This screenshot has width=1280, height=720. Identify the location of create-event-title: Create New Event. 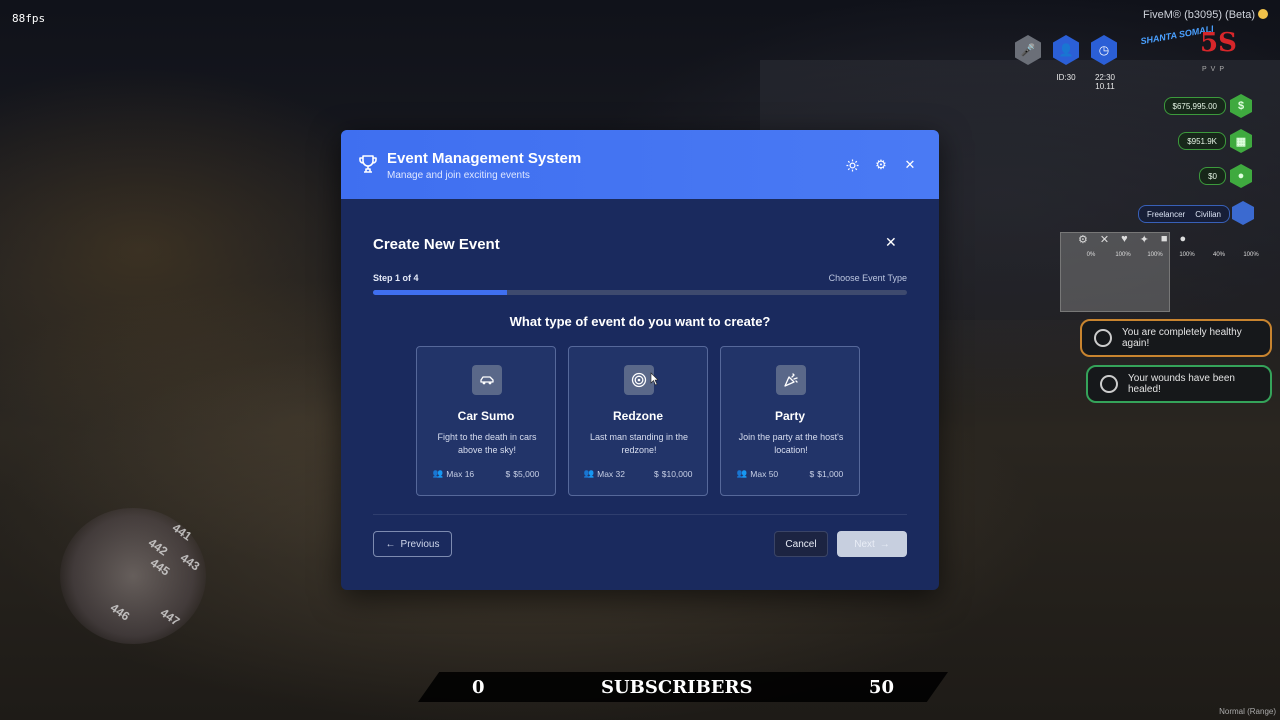
(436, 244).